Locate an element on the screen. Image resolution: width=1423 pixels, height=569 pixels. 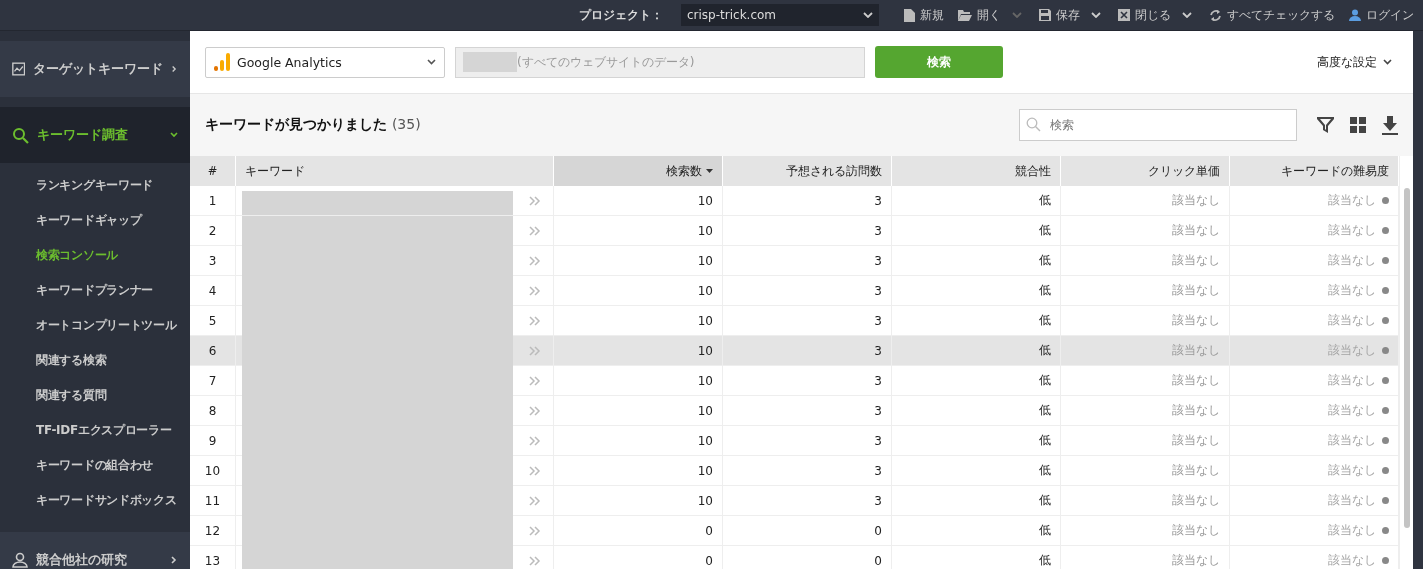
chart-icon is located at coordinates (19, 69).